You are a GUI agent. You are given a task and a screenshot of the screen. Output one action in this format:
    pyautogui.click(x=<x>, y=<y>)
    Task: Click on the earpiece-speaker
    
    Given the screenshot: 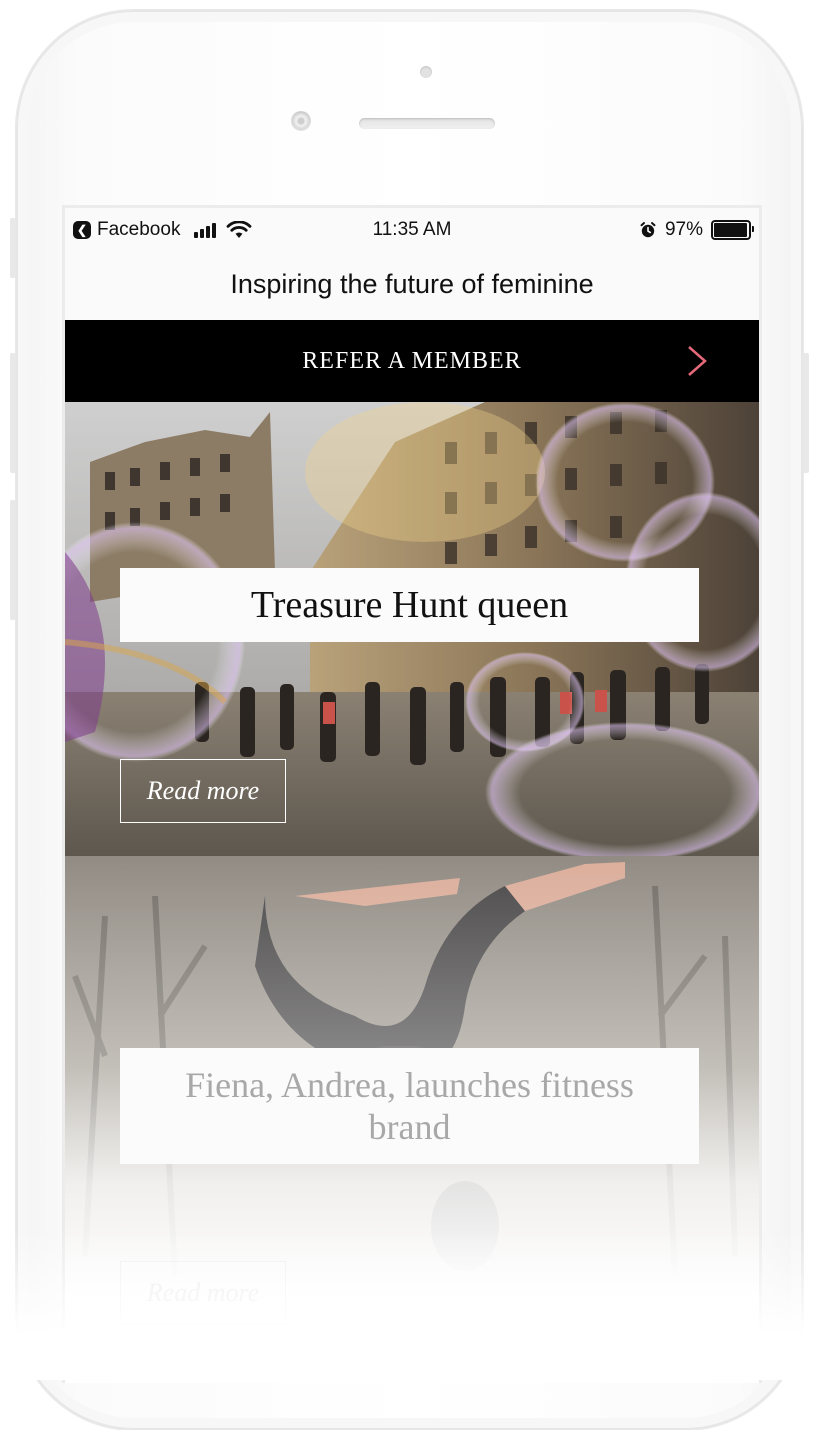 What is the action you would take?
    pyautogui.click(x=427, y=123)
    